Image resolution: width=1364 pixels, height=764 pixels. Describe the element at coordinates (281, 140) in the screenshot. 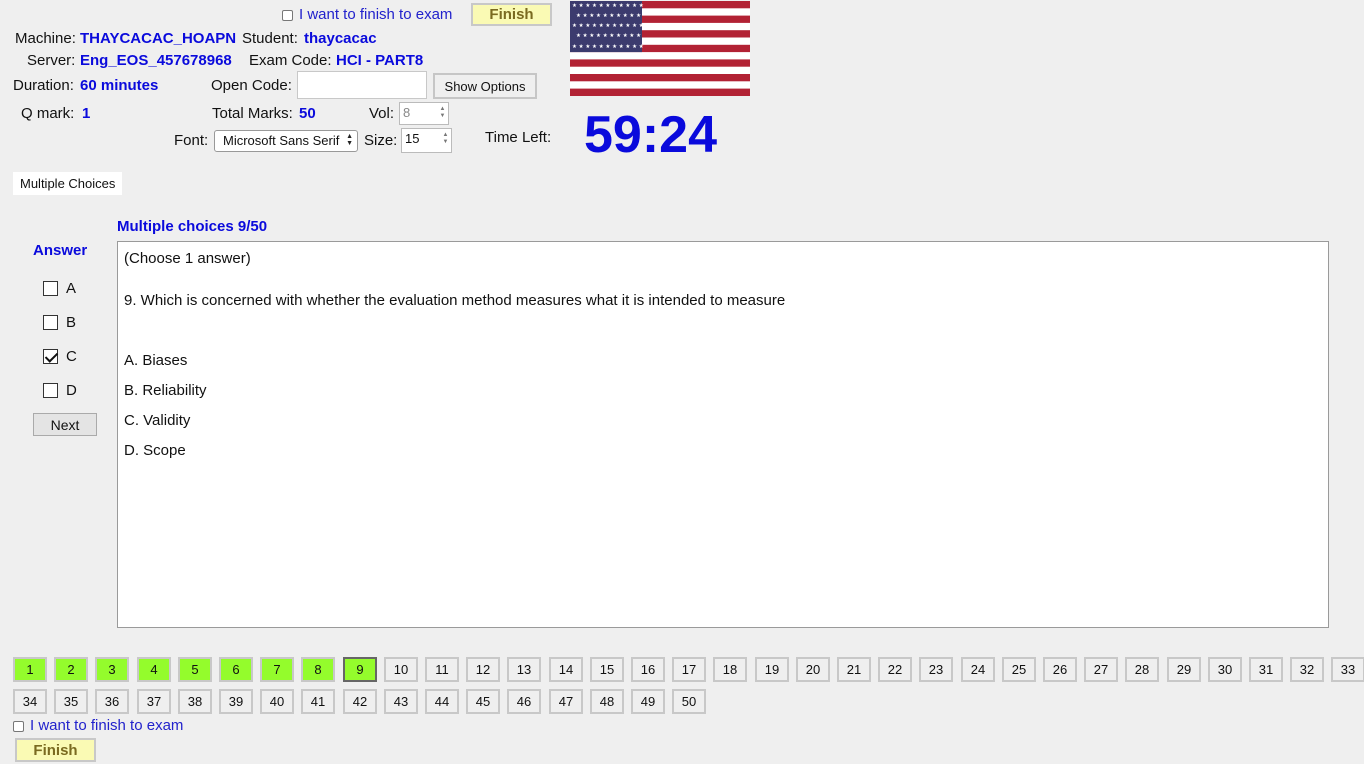

I see `font-select-value: Microsoft Sans Serif` at that location.